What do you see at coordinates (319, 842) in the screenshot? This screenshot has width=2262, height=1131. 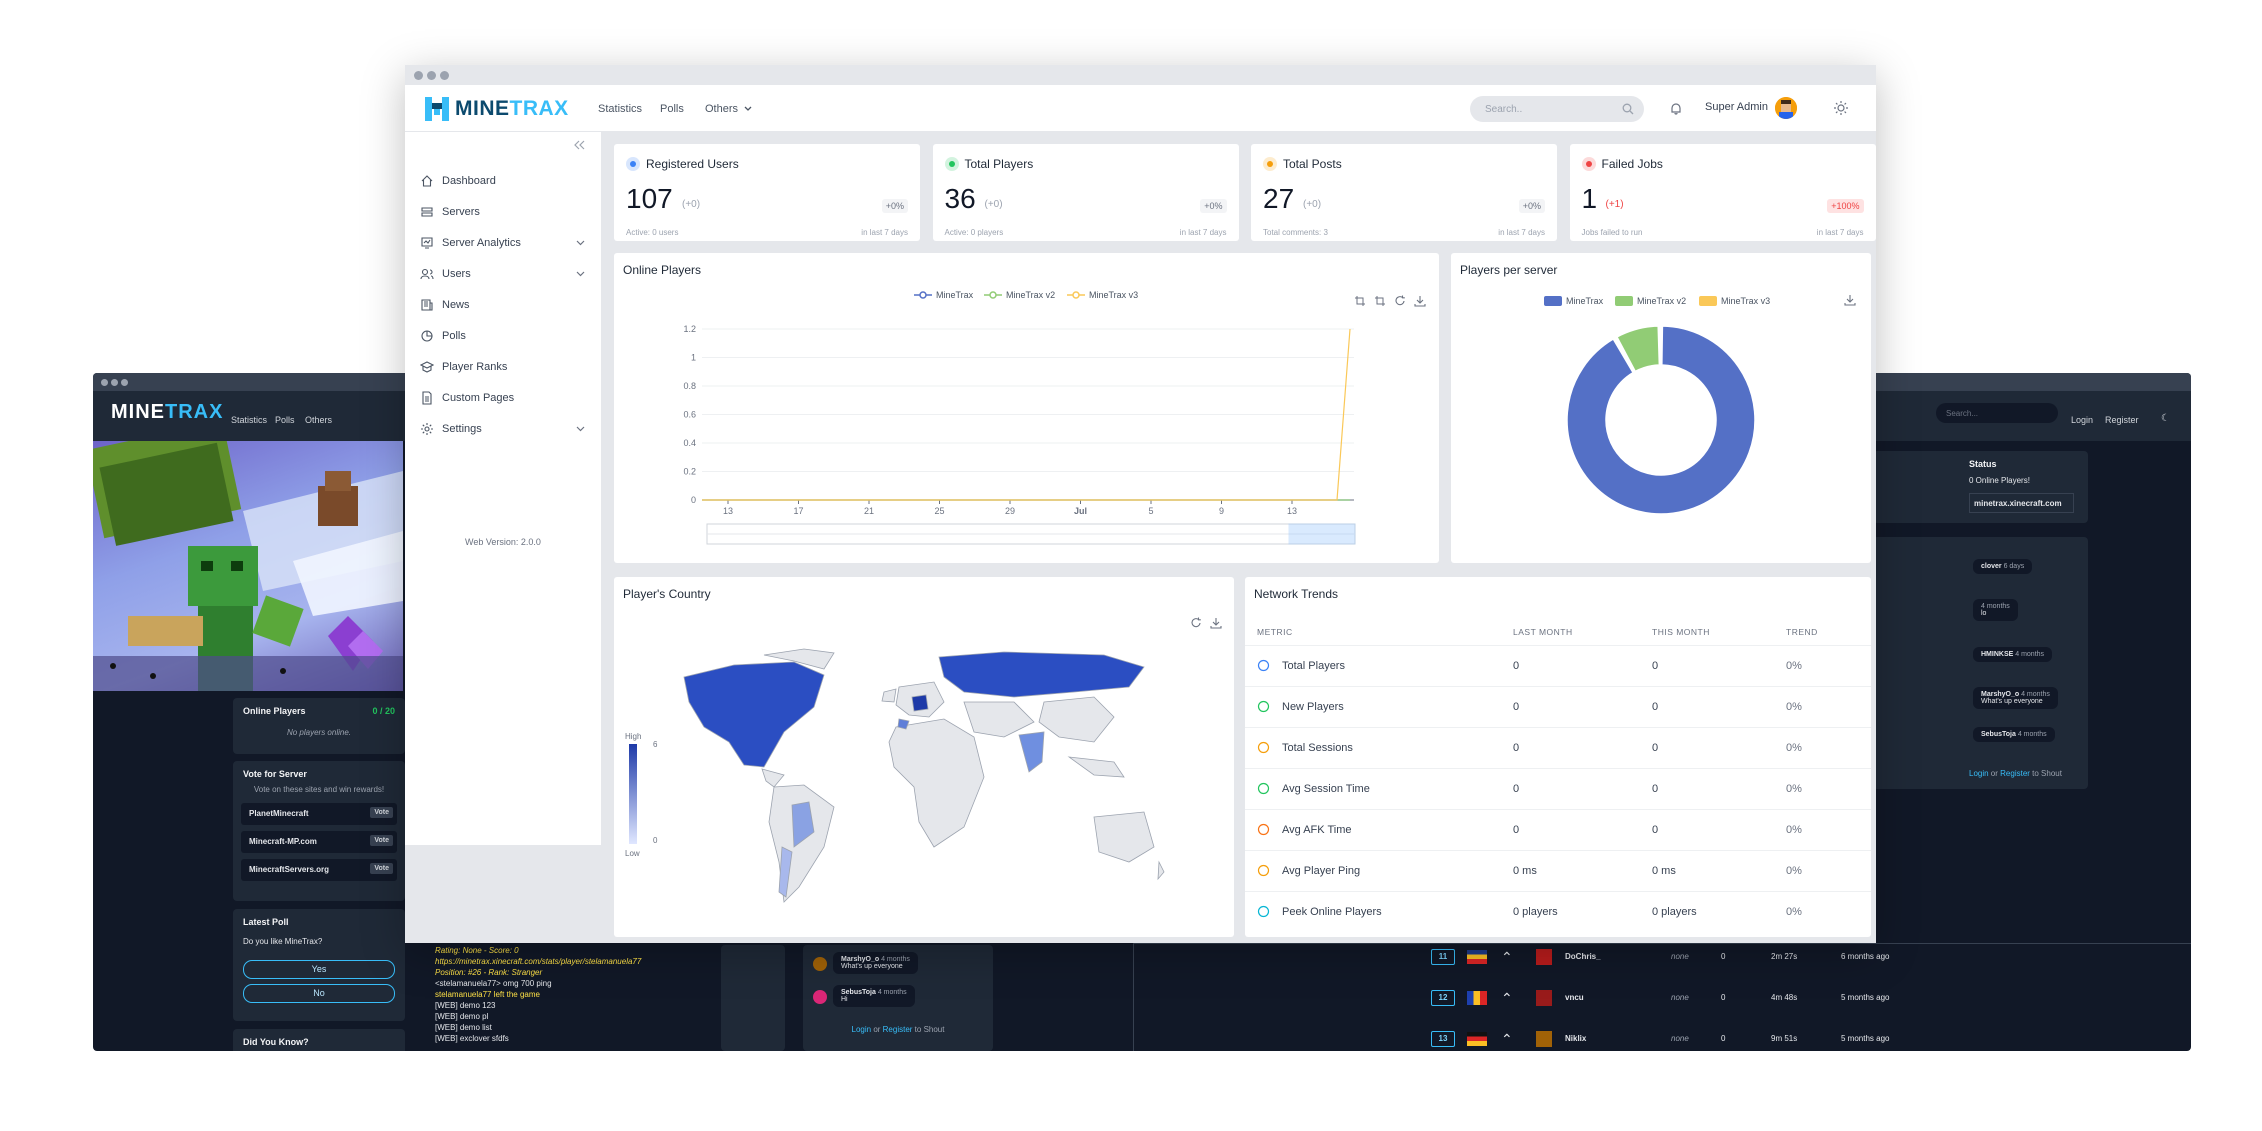 I see `vote-site-row: Minecraft-MP.comVote` at bounding box center [319, 842].